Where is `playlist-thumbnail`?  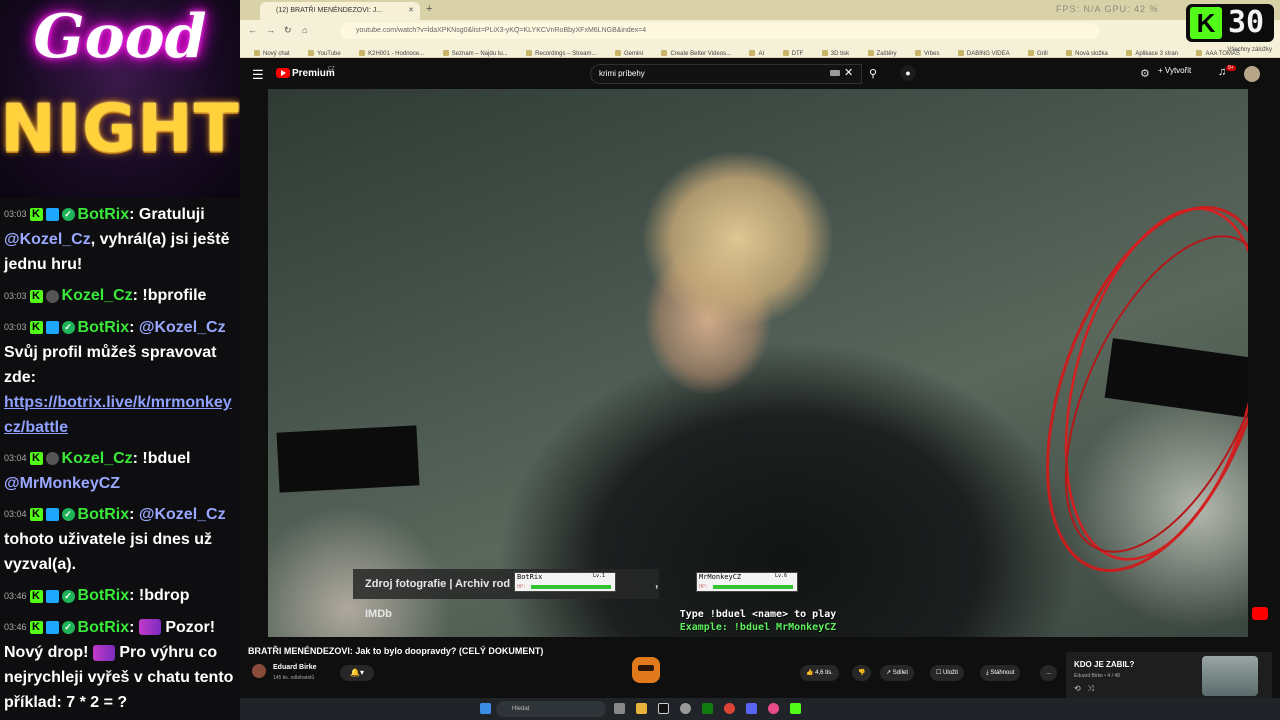 playlist-thumbnail is located at coordinates (1230, 676).